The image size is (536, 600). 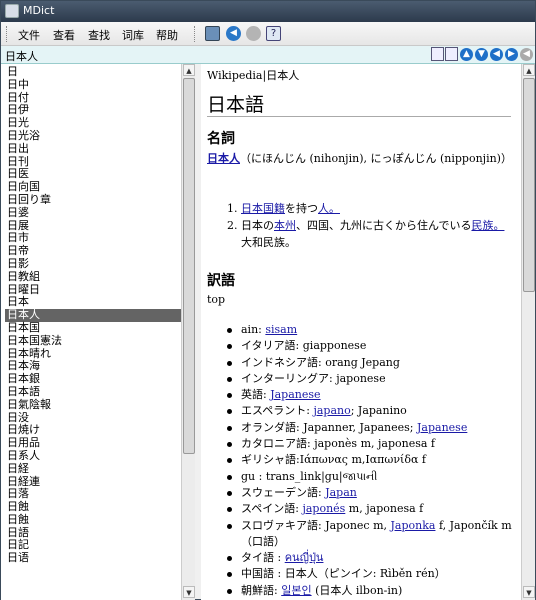 I want to click on scroll-thumb, so click(x=189, y=266).